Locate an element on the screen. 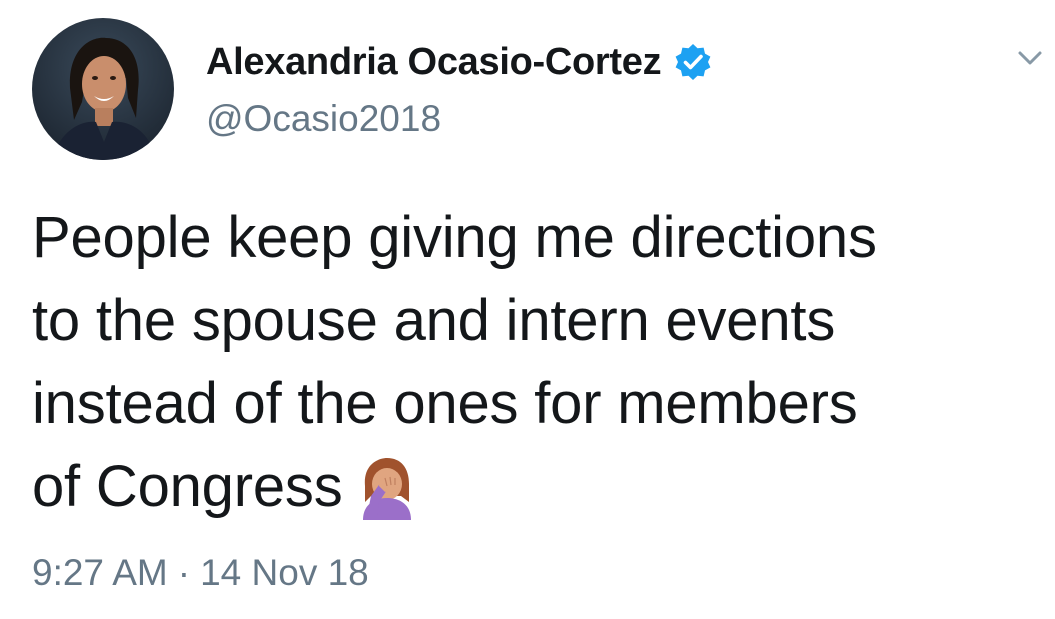 The height and width of the screenshot is (619, 1055). tweet-time: 9:27 AM is located at coordinates (100, 572).